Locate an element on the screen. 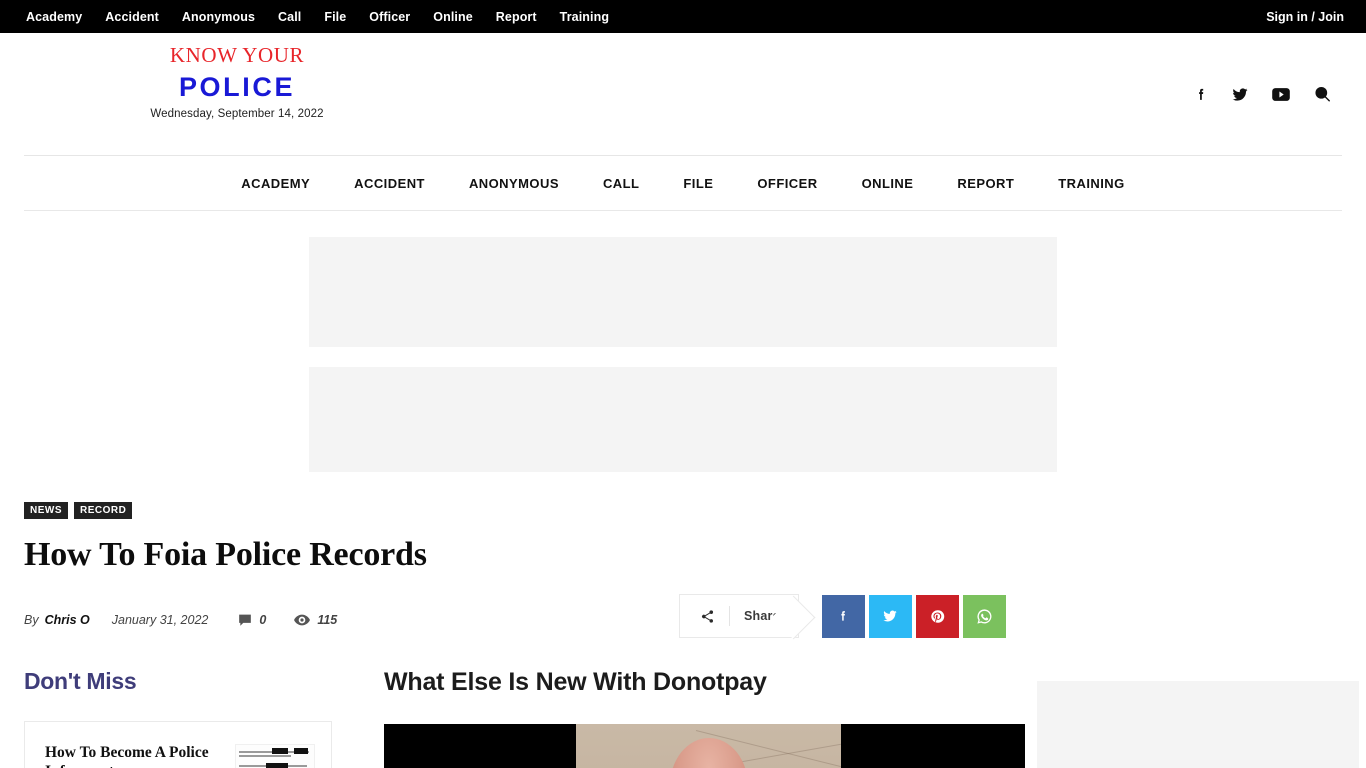  comment-icon is located at coordinates (245, 620).